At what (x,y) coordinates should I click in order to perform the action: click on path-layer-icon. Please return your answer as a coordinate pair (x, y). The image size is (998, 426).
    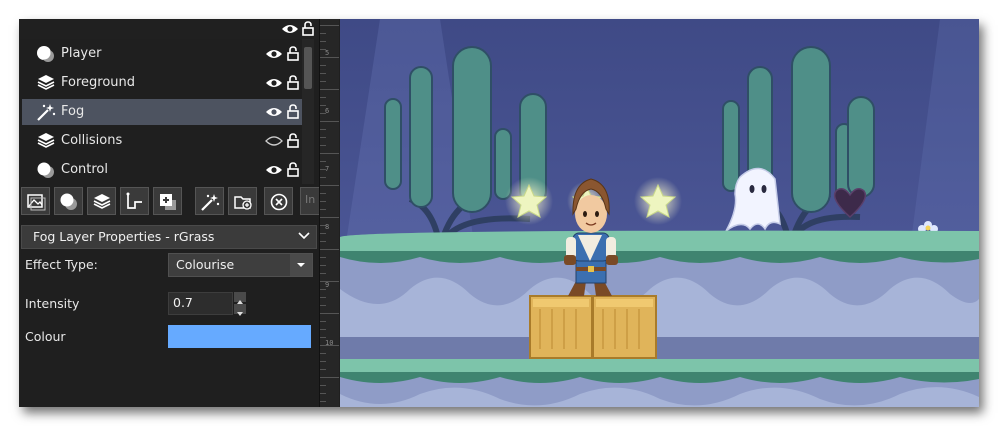
    Looking at the image, I should click on (134, 200).